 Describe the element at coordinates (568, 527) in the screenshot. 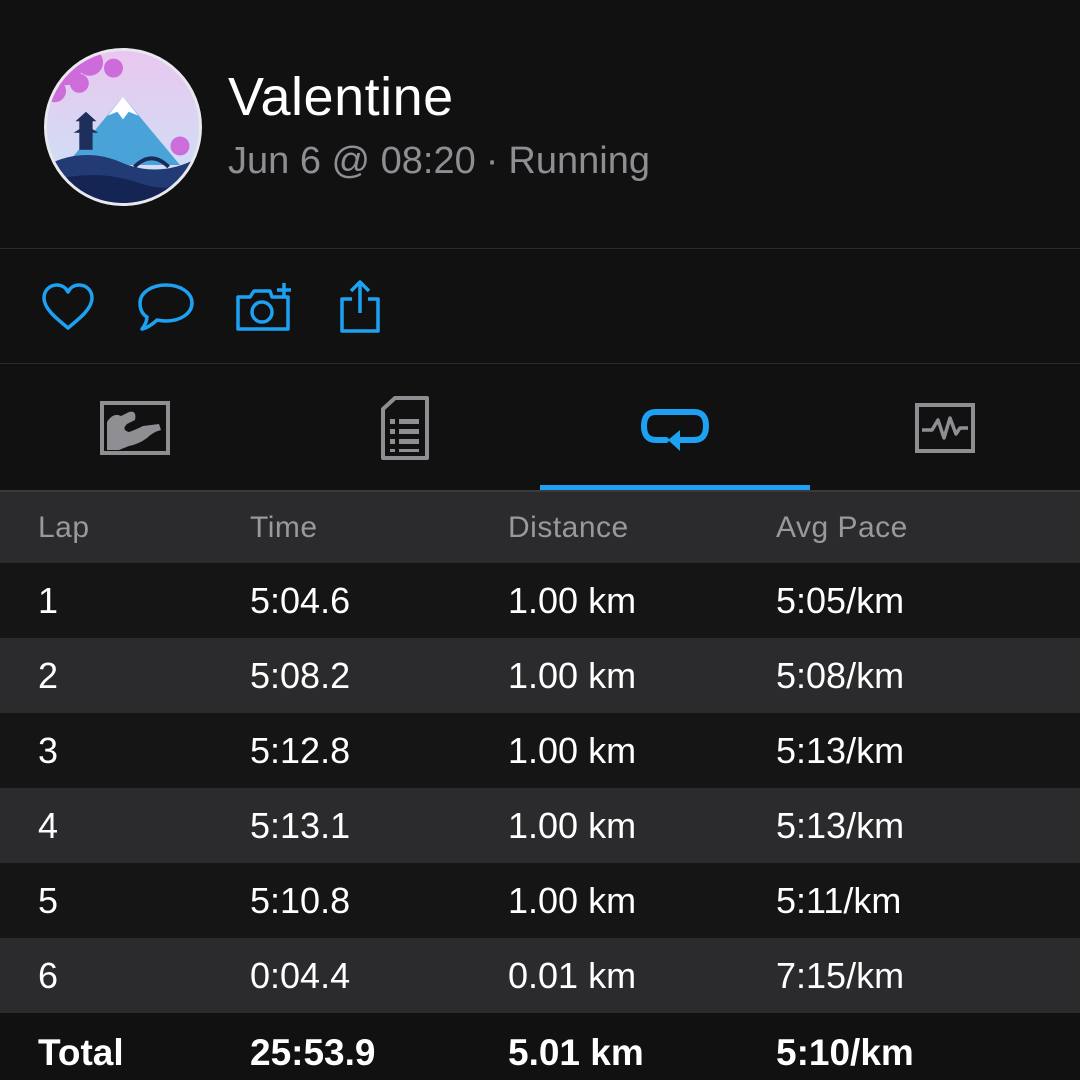

I see `column-header-distance: Distance` at that location.